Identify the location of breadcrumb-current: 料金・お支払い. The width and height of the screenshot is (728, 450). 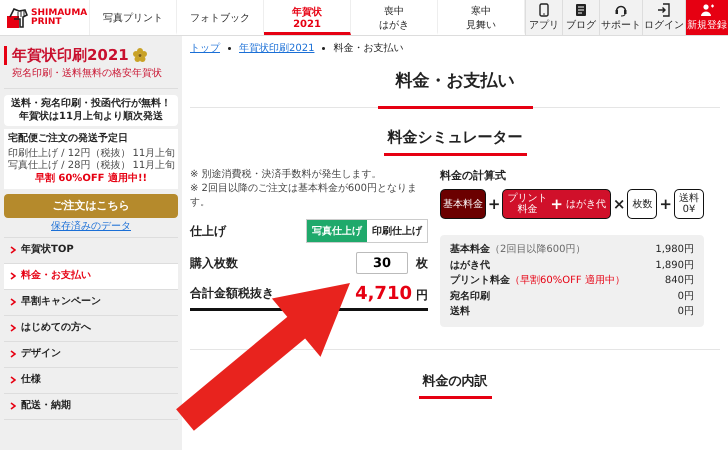
(368, 48).